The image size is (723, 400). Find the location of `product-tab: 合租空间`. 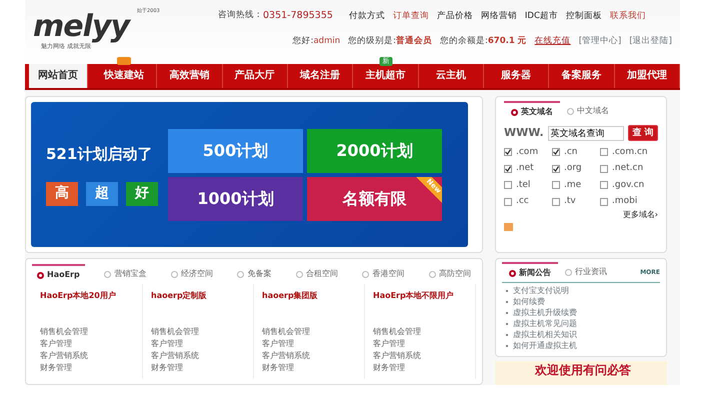

product-tab: 合租空间 is located at coordinates (316, 274).